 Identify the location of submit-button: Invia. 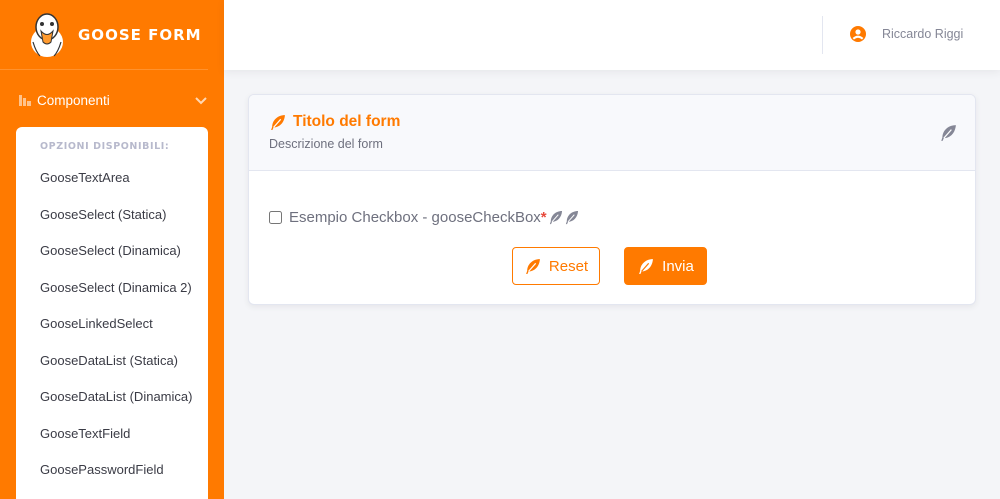
(665, 266).